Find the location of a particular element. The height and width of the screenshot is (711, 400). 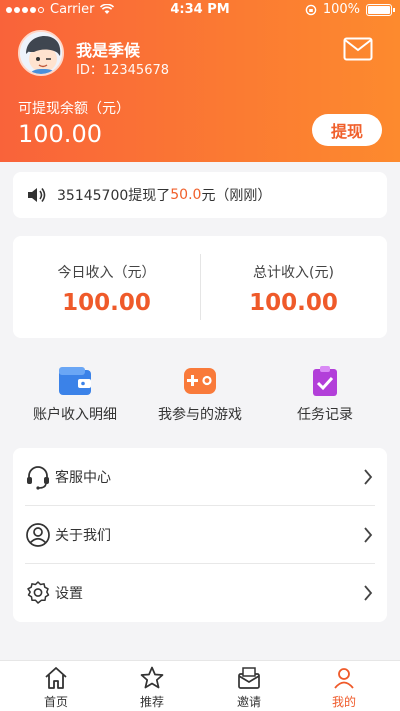

battery-icon is located at coordinates (380, 9).